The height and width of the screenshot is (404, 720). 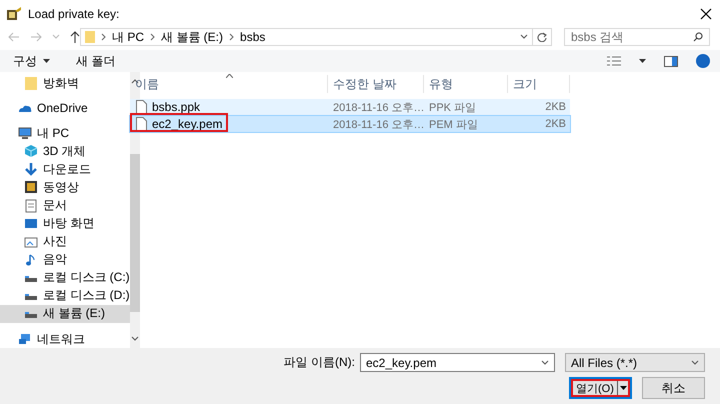 What do you see at coordinates (31, 241) in the screenshot?
I see `image-icon` at bounding box center [31, 241].